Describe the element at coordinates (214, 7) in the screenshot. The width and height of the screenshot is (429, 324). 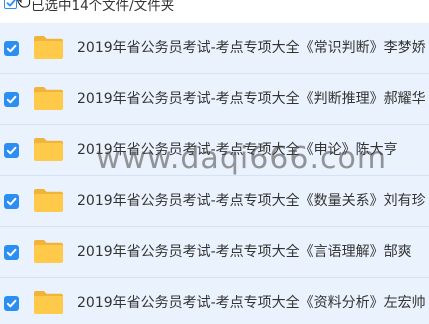
I see `selection-header: 已选中14个文件/文件夹` at that location.